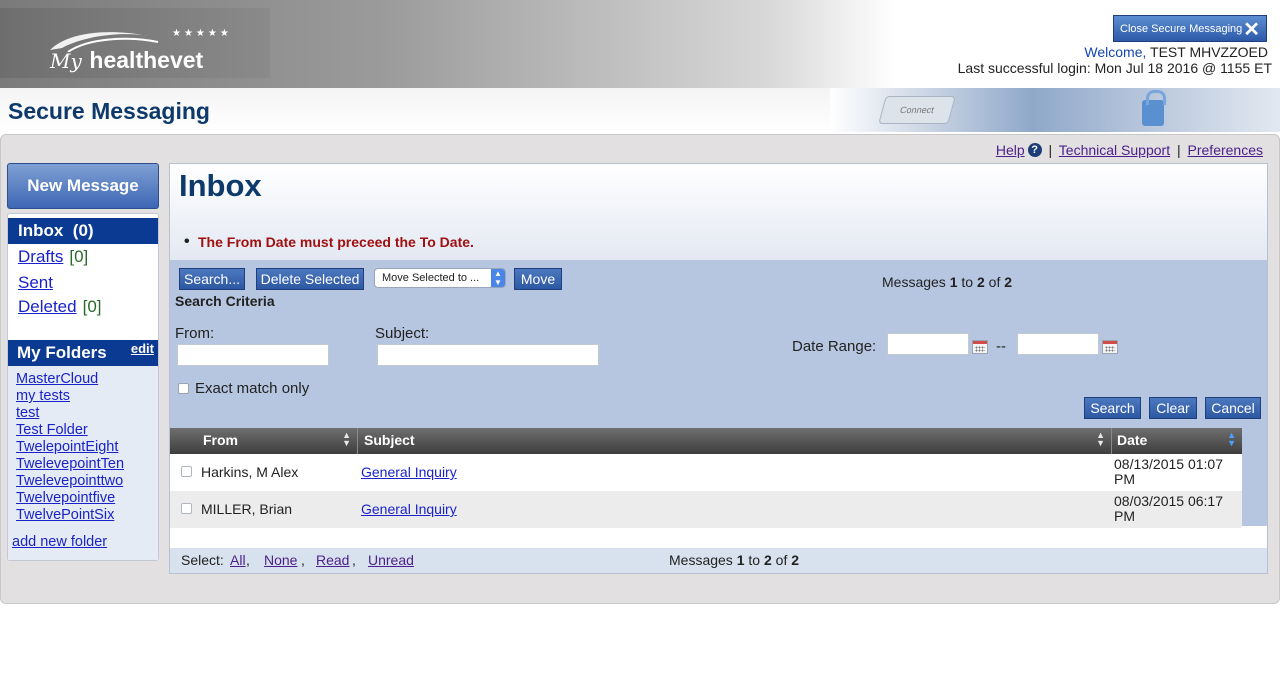 This screenshot has width=1280, height=678. I want to click on inbox-title: Inbox, so click(220, 185).